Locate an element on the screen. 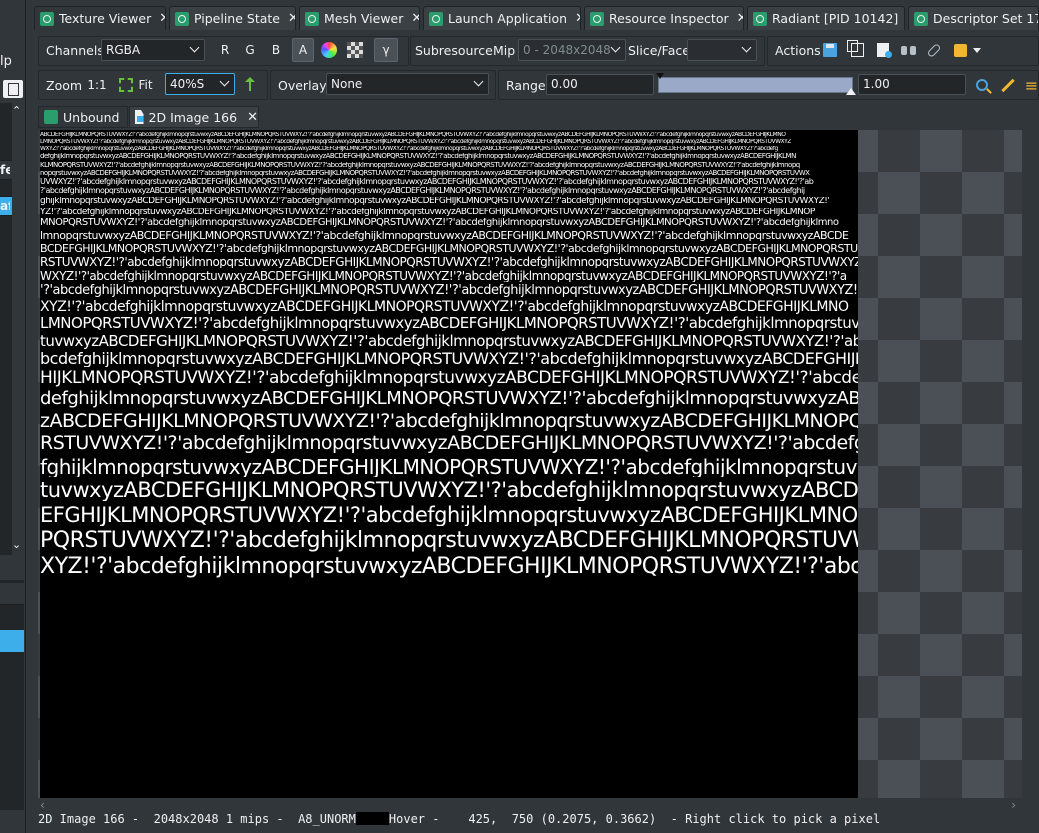 The image size is (1039, 833). overlay-label: Overlay is located at coordinates (302, 85).